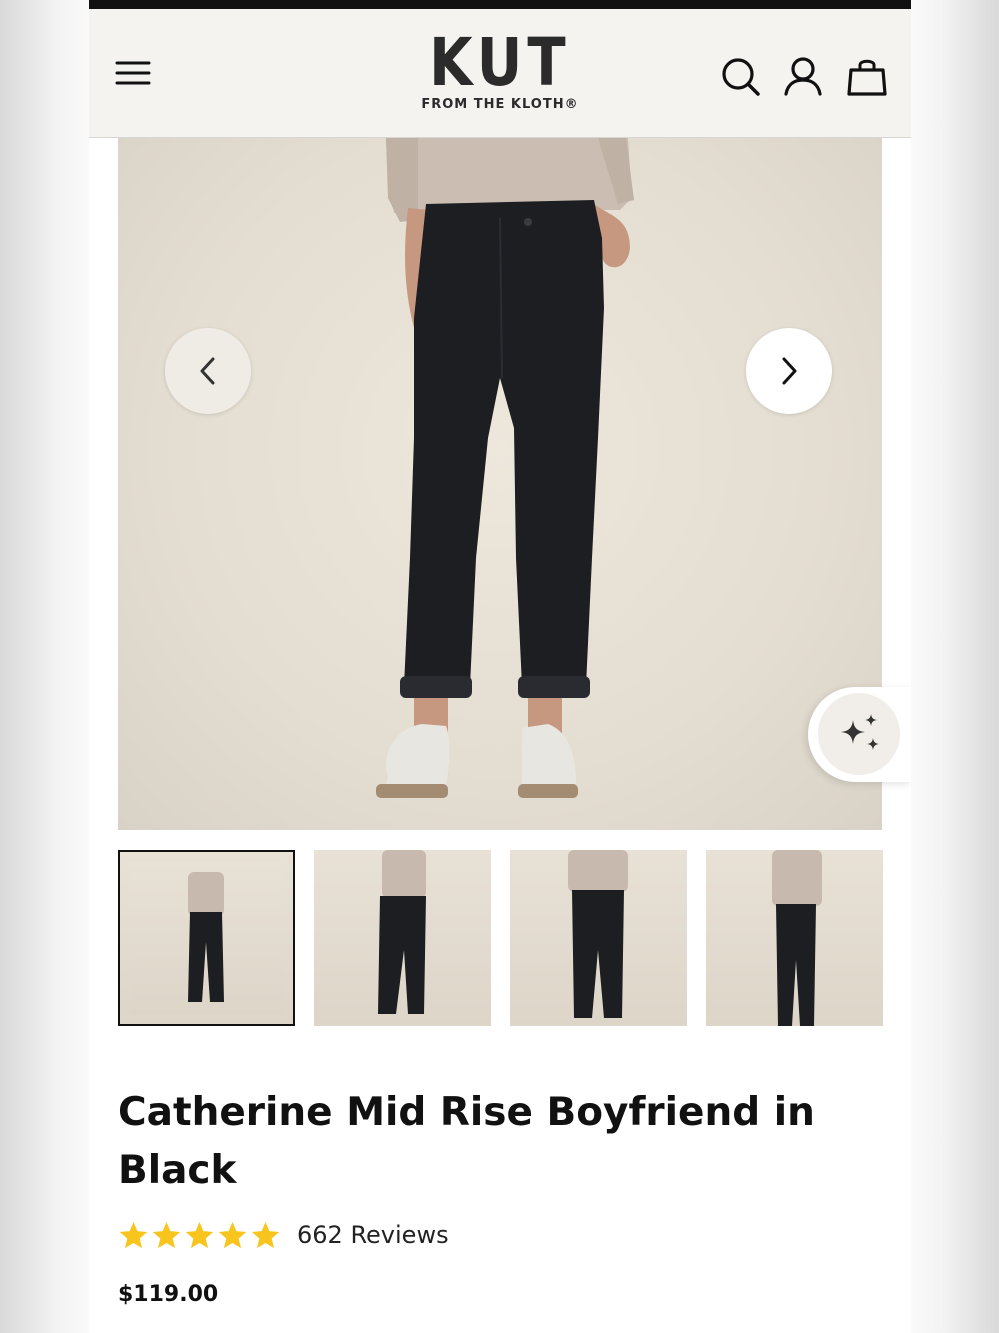 This screenshot has height=1333, width=999. I want to click on site-logo: KUT FROM THE KLOTH®, so click(500, 75).